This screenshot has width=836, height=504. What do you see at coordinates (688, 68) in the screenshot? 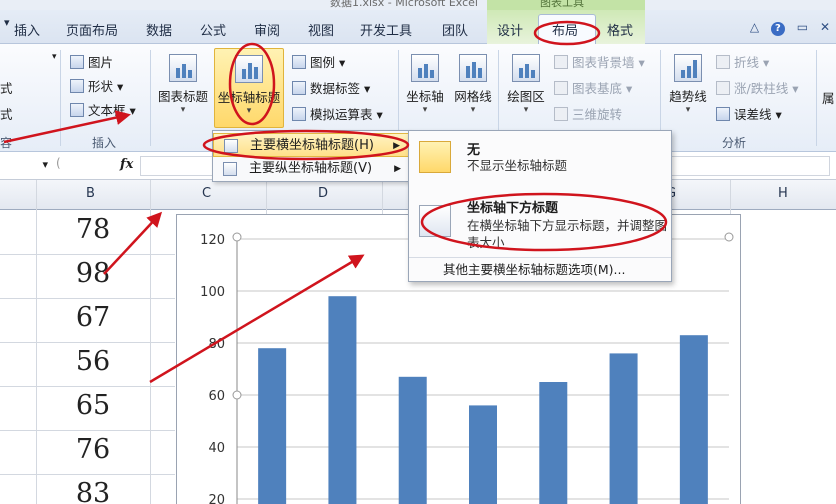
I see `trendline-icon` at bounding box center [688, 68].